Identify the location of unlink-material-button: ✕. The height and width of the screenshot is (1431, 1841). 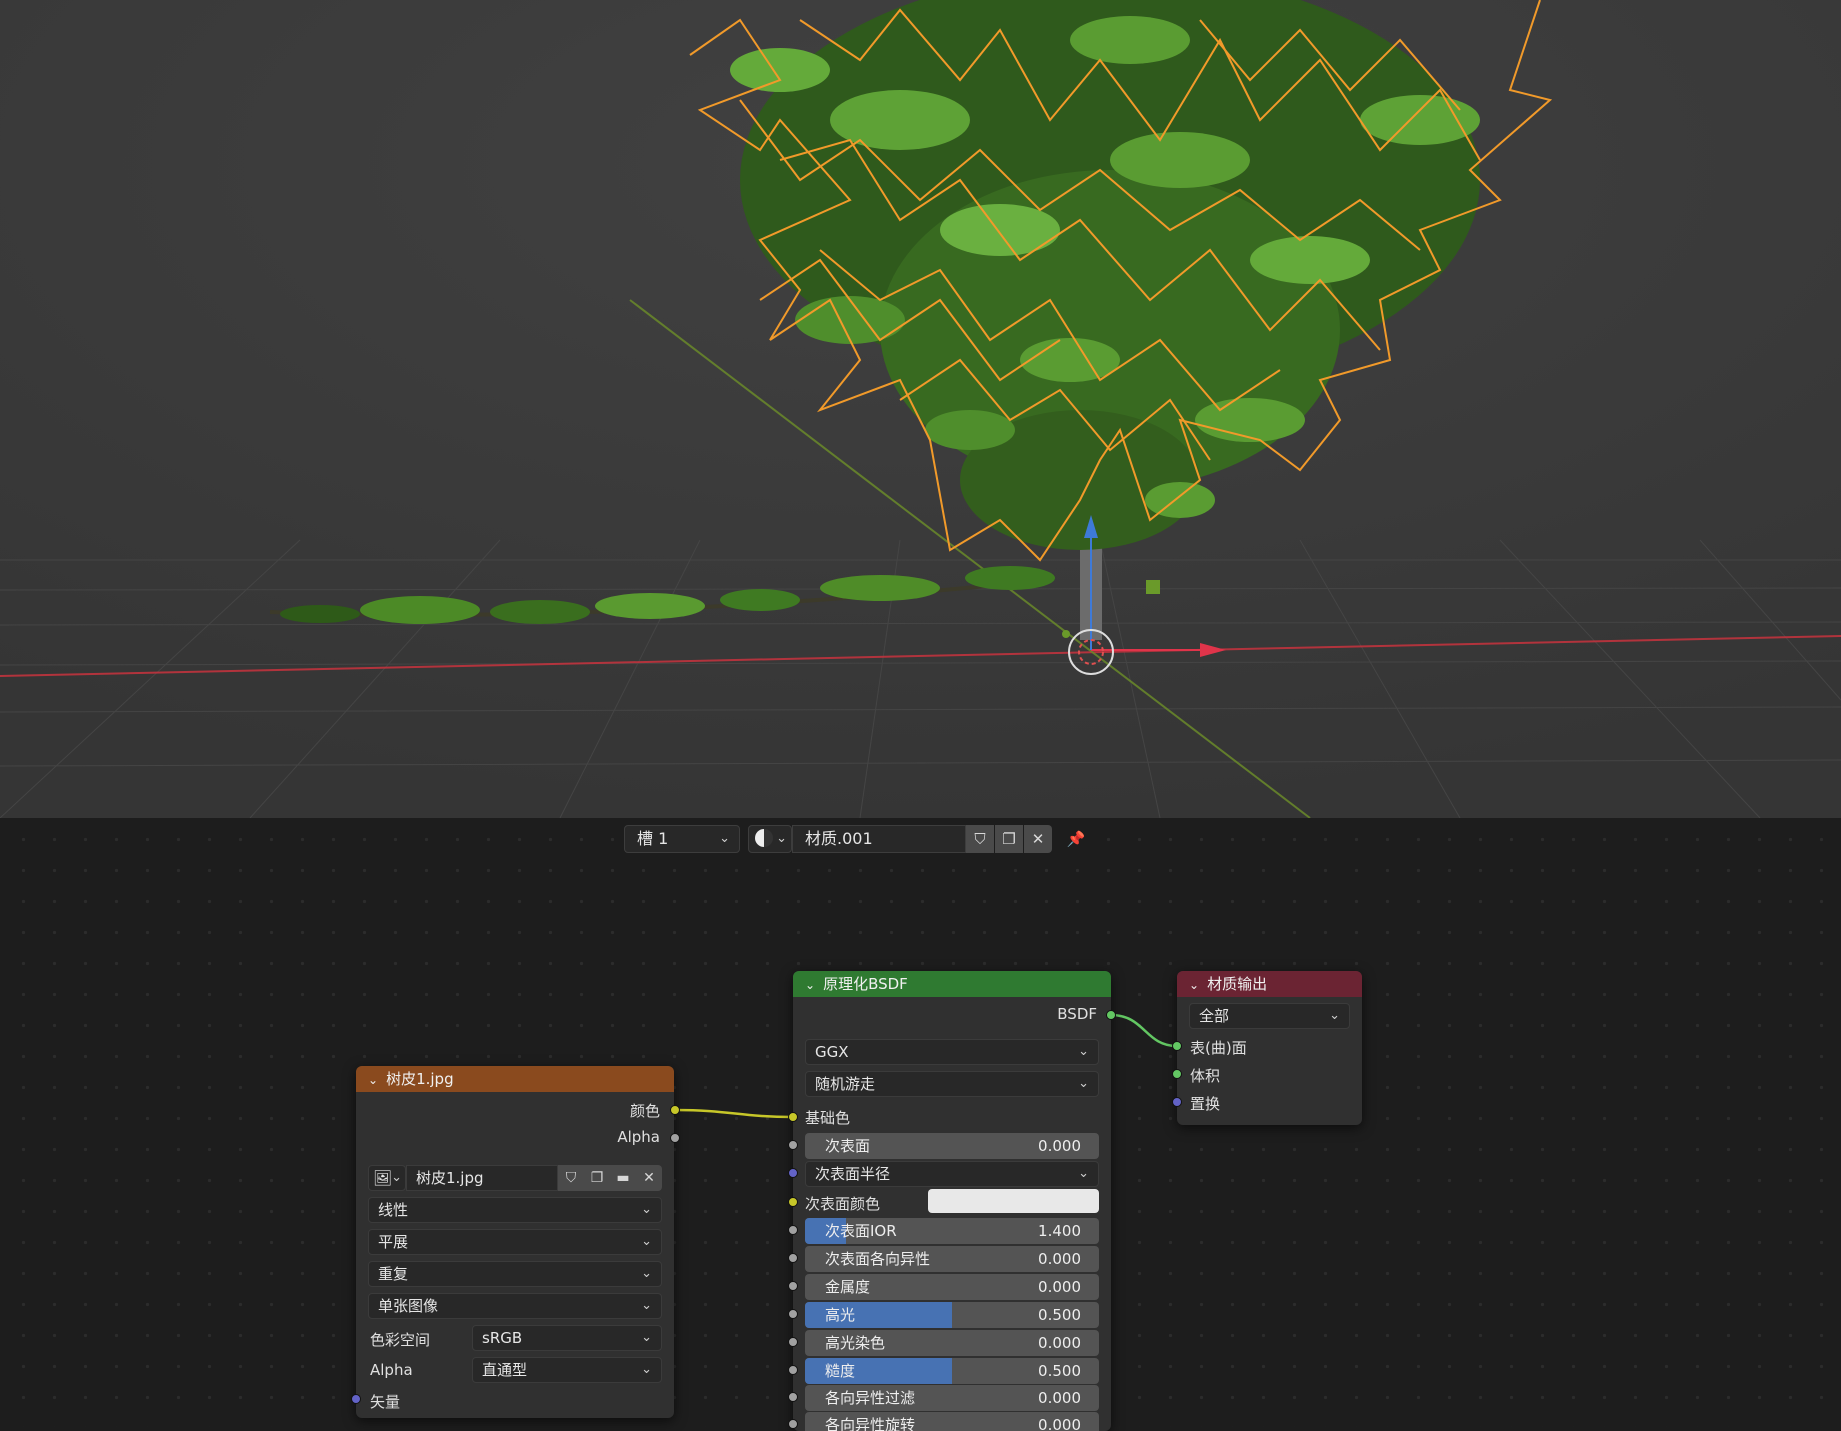
(1038, 839).